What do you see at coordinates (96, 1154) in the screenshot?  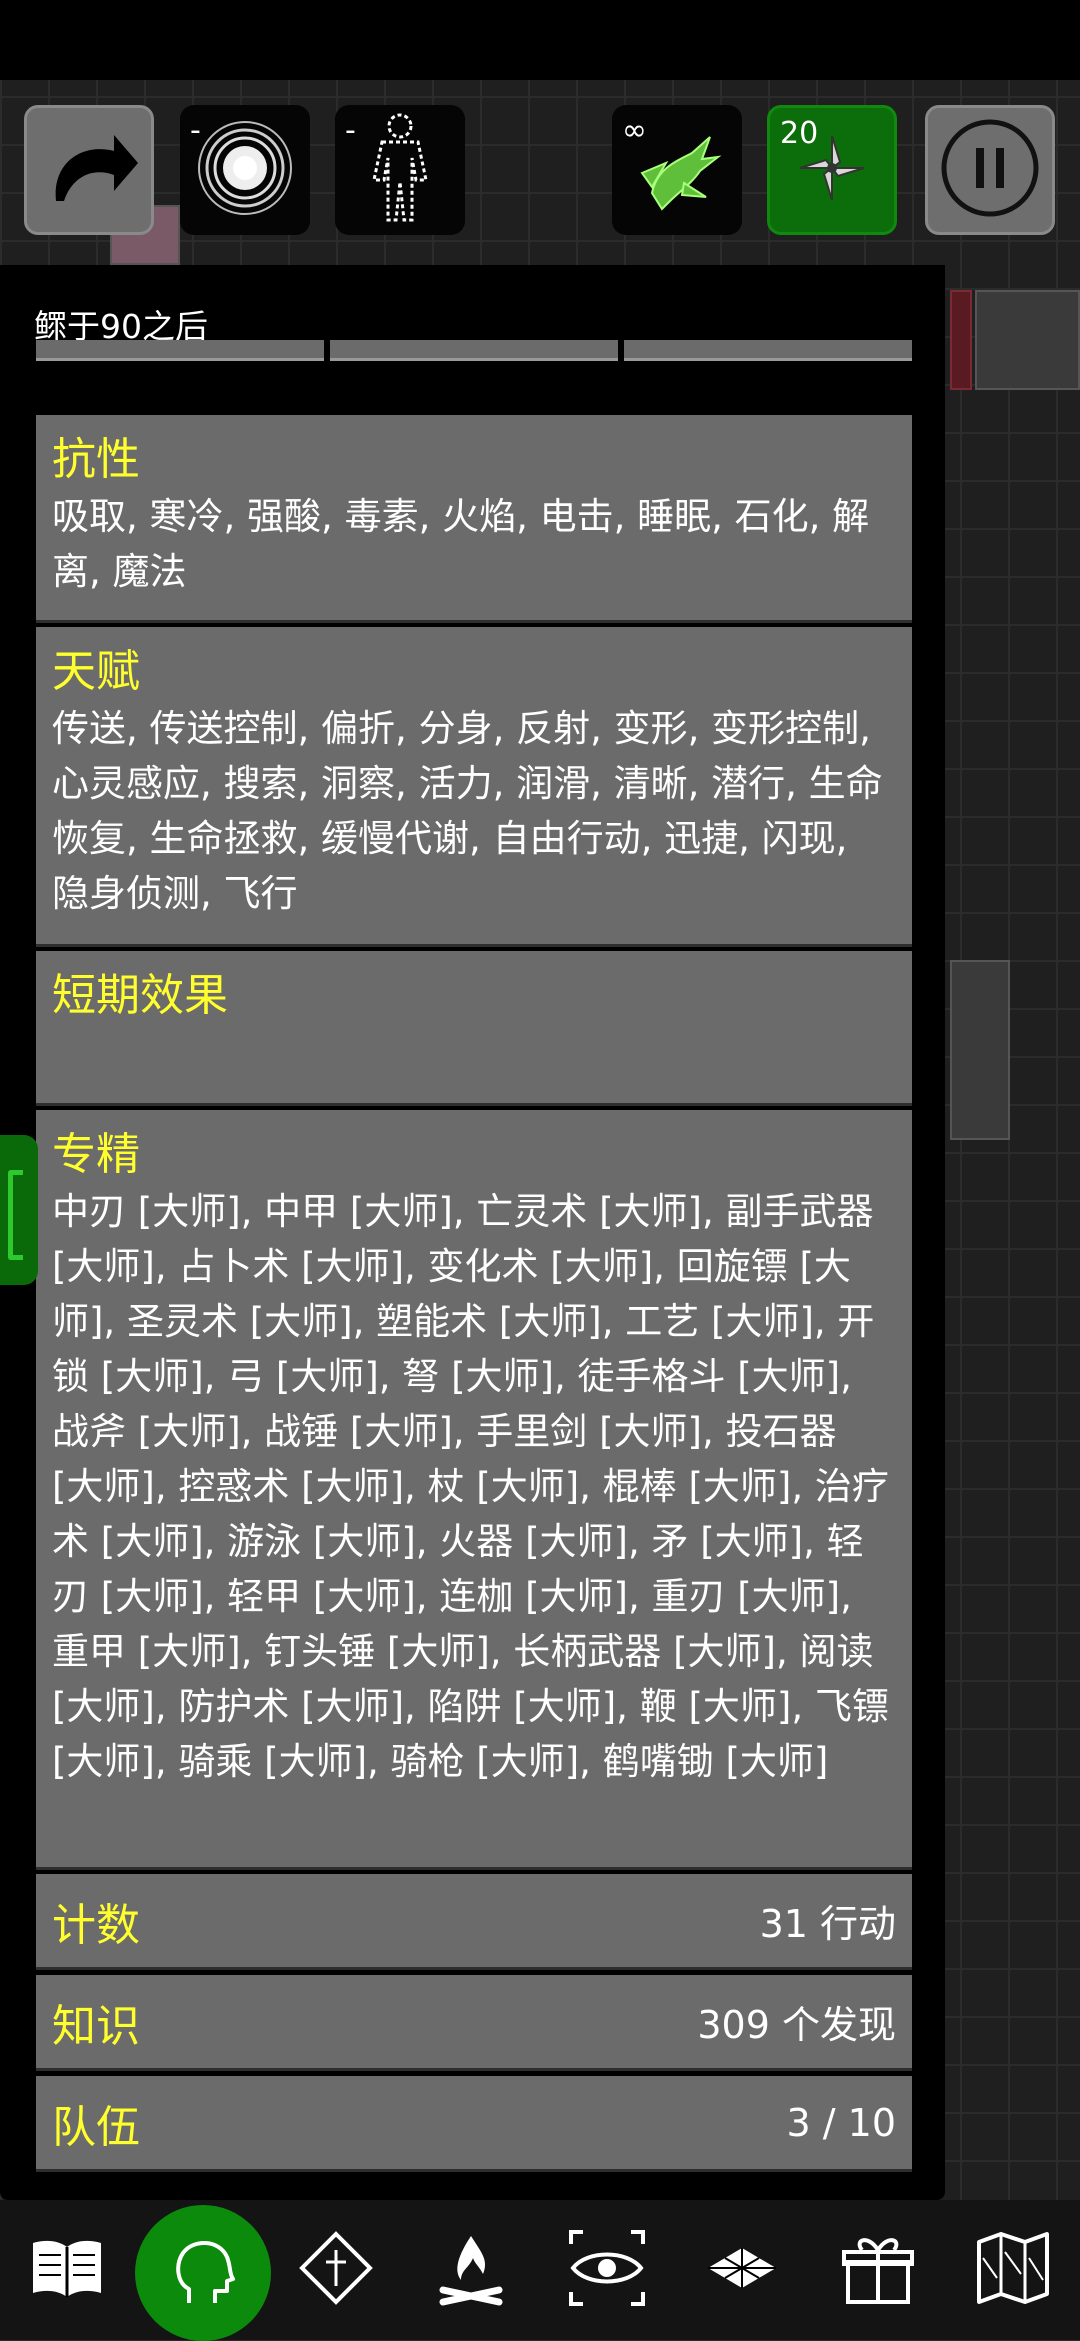 I see `mastery-heading: 专精` at bounding box center [96, 1154].